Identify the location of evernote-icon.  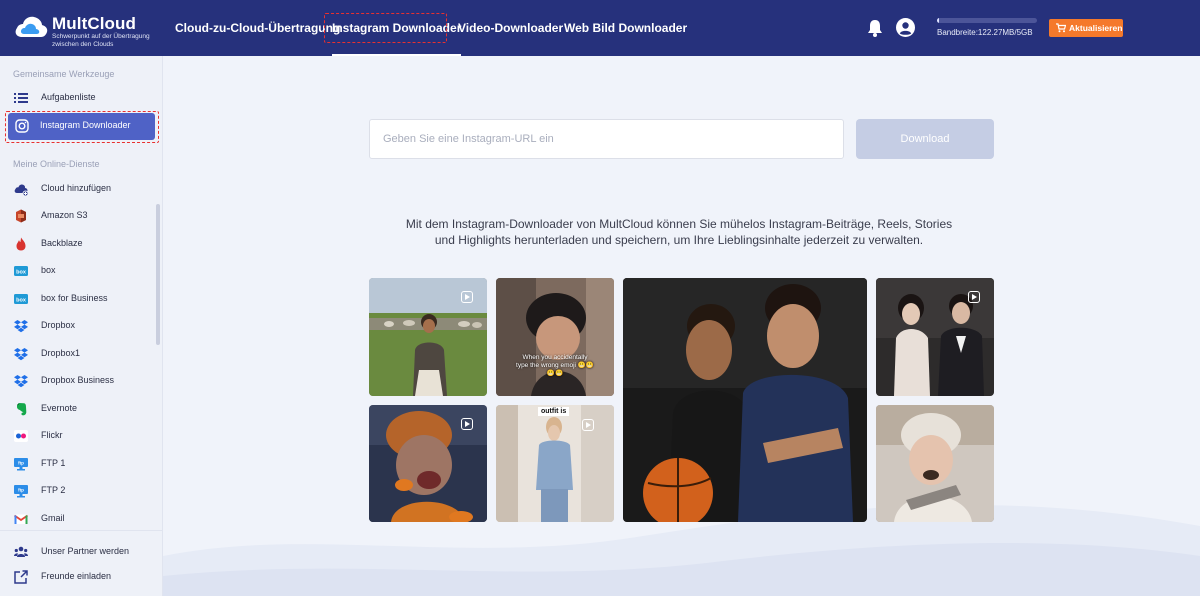
(22, 409).